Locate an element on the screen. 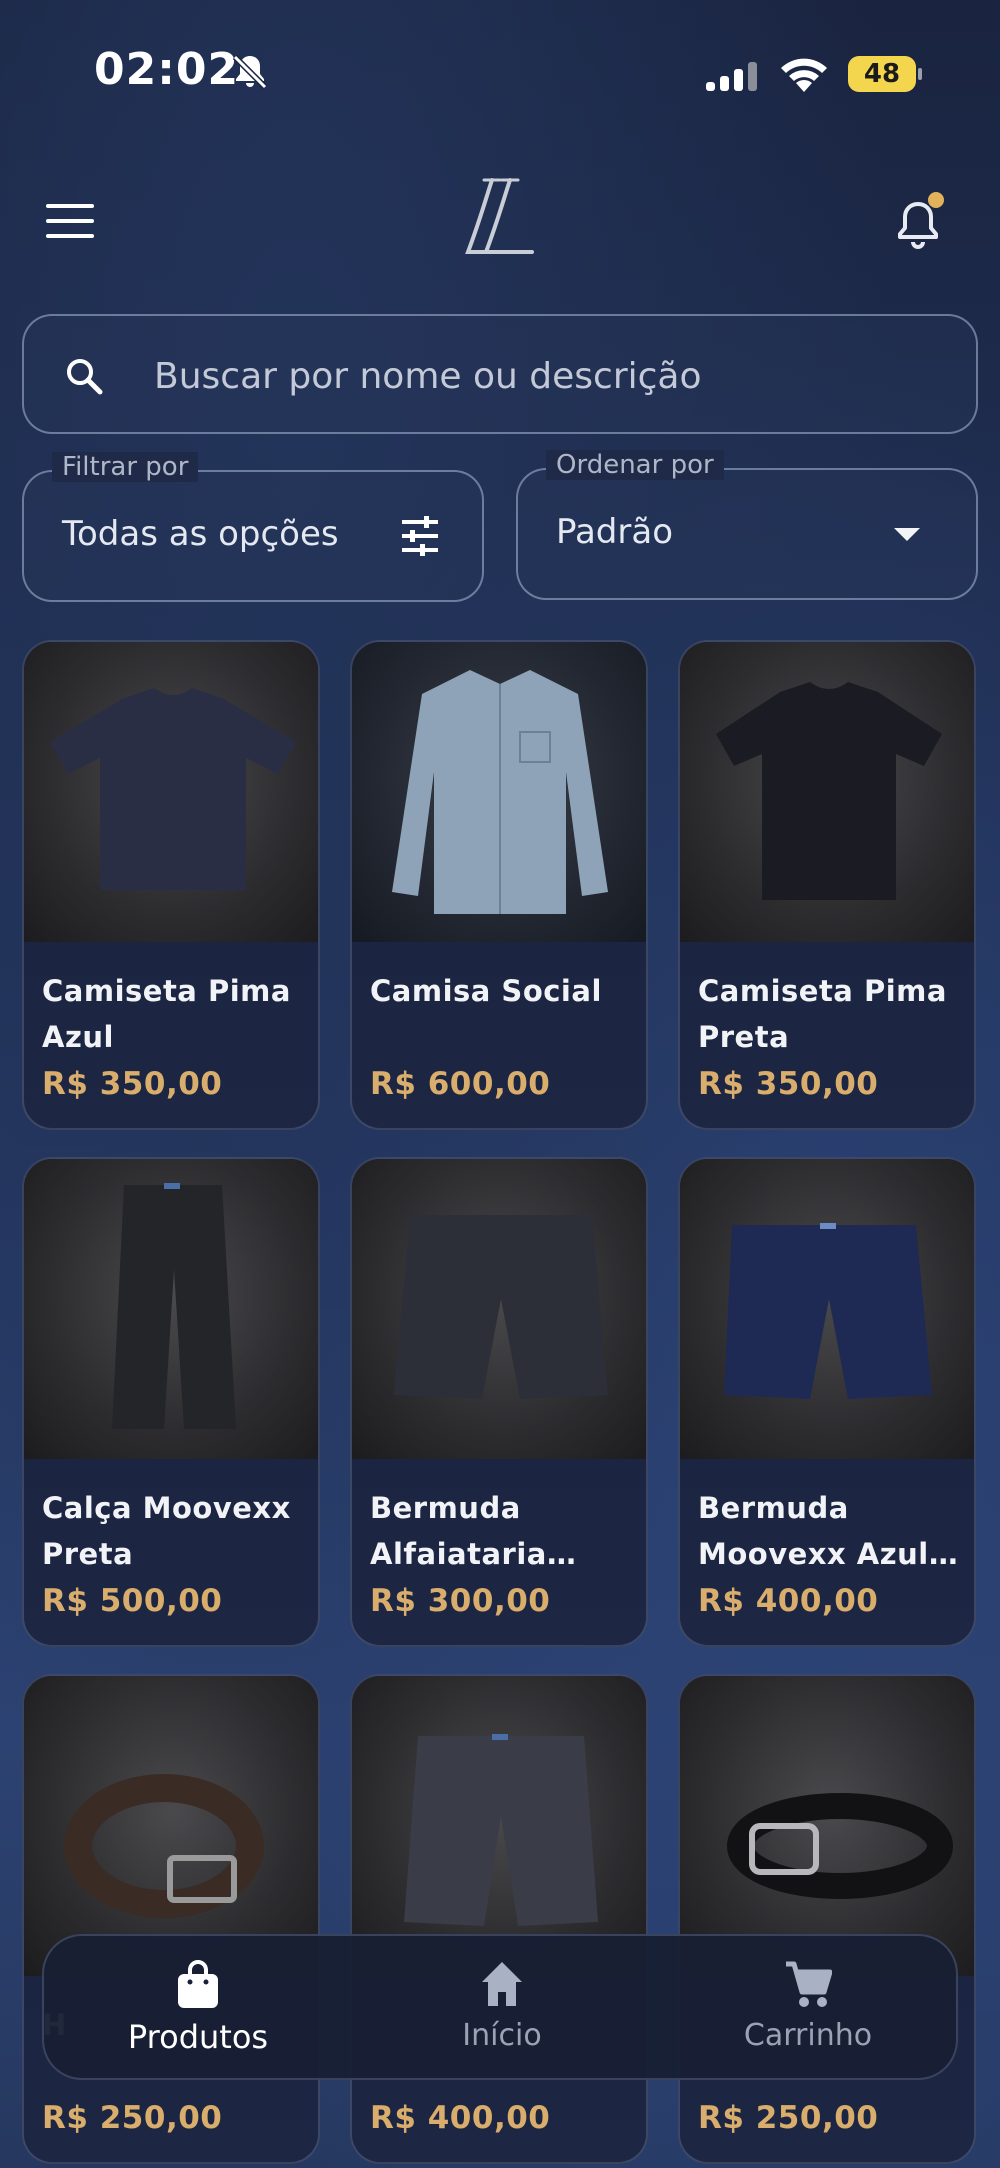 The image size is (1000, 2168). product-price: R$ 300,00 is located at coordinates (460, 1601).